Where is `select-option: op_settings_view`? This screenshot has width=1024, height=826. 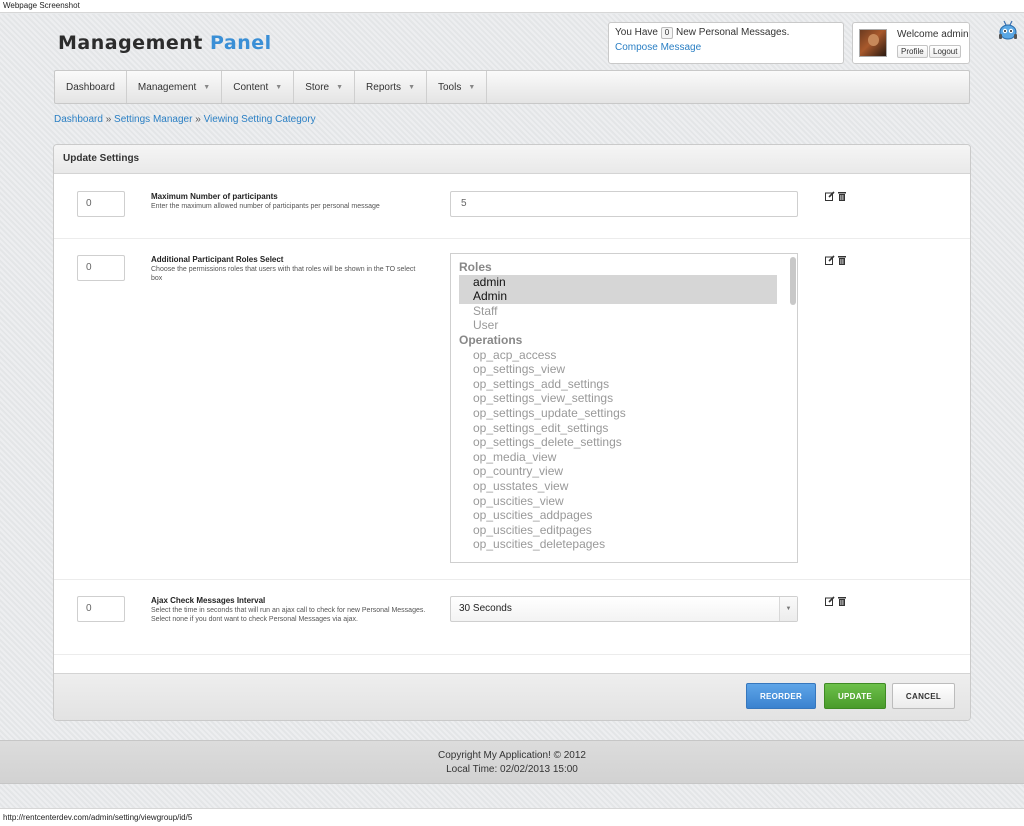
select-option: op_settings_view is located at coordinates (618, 369).